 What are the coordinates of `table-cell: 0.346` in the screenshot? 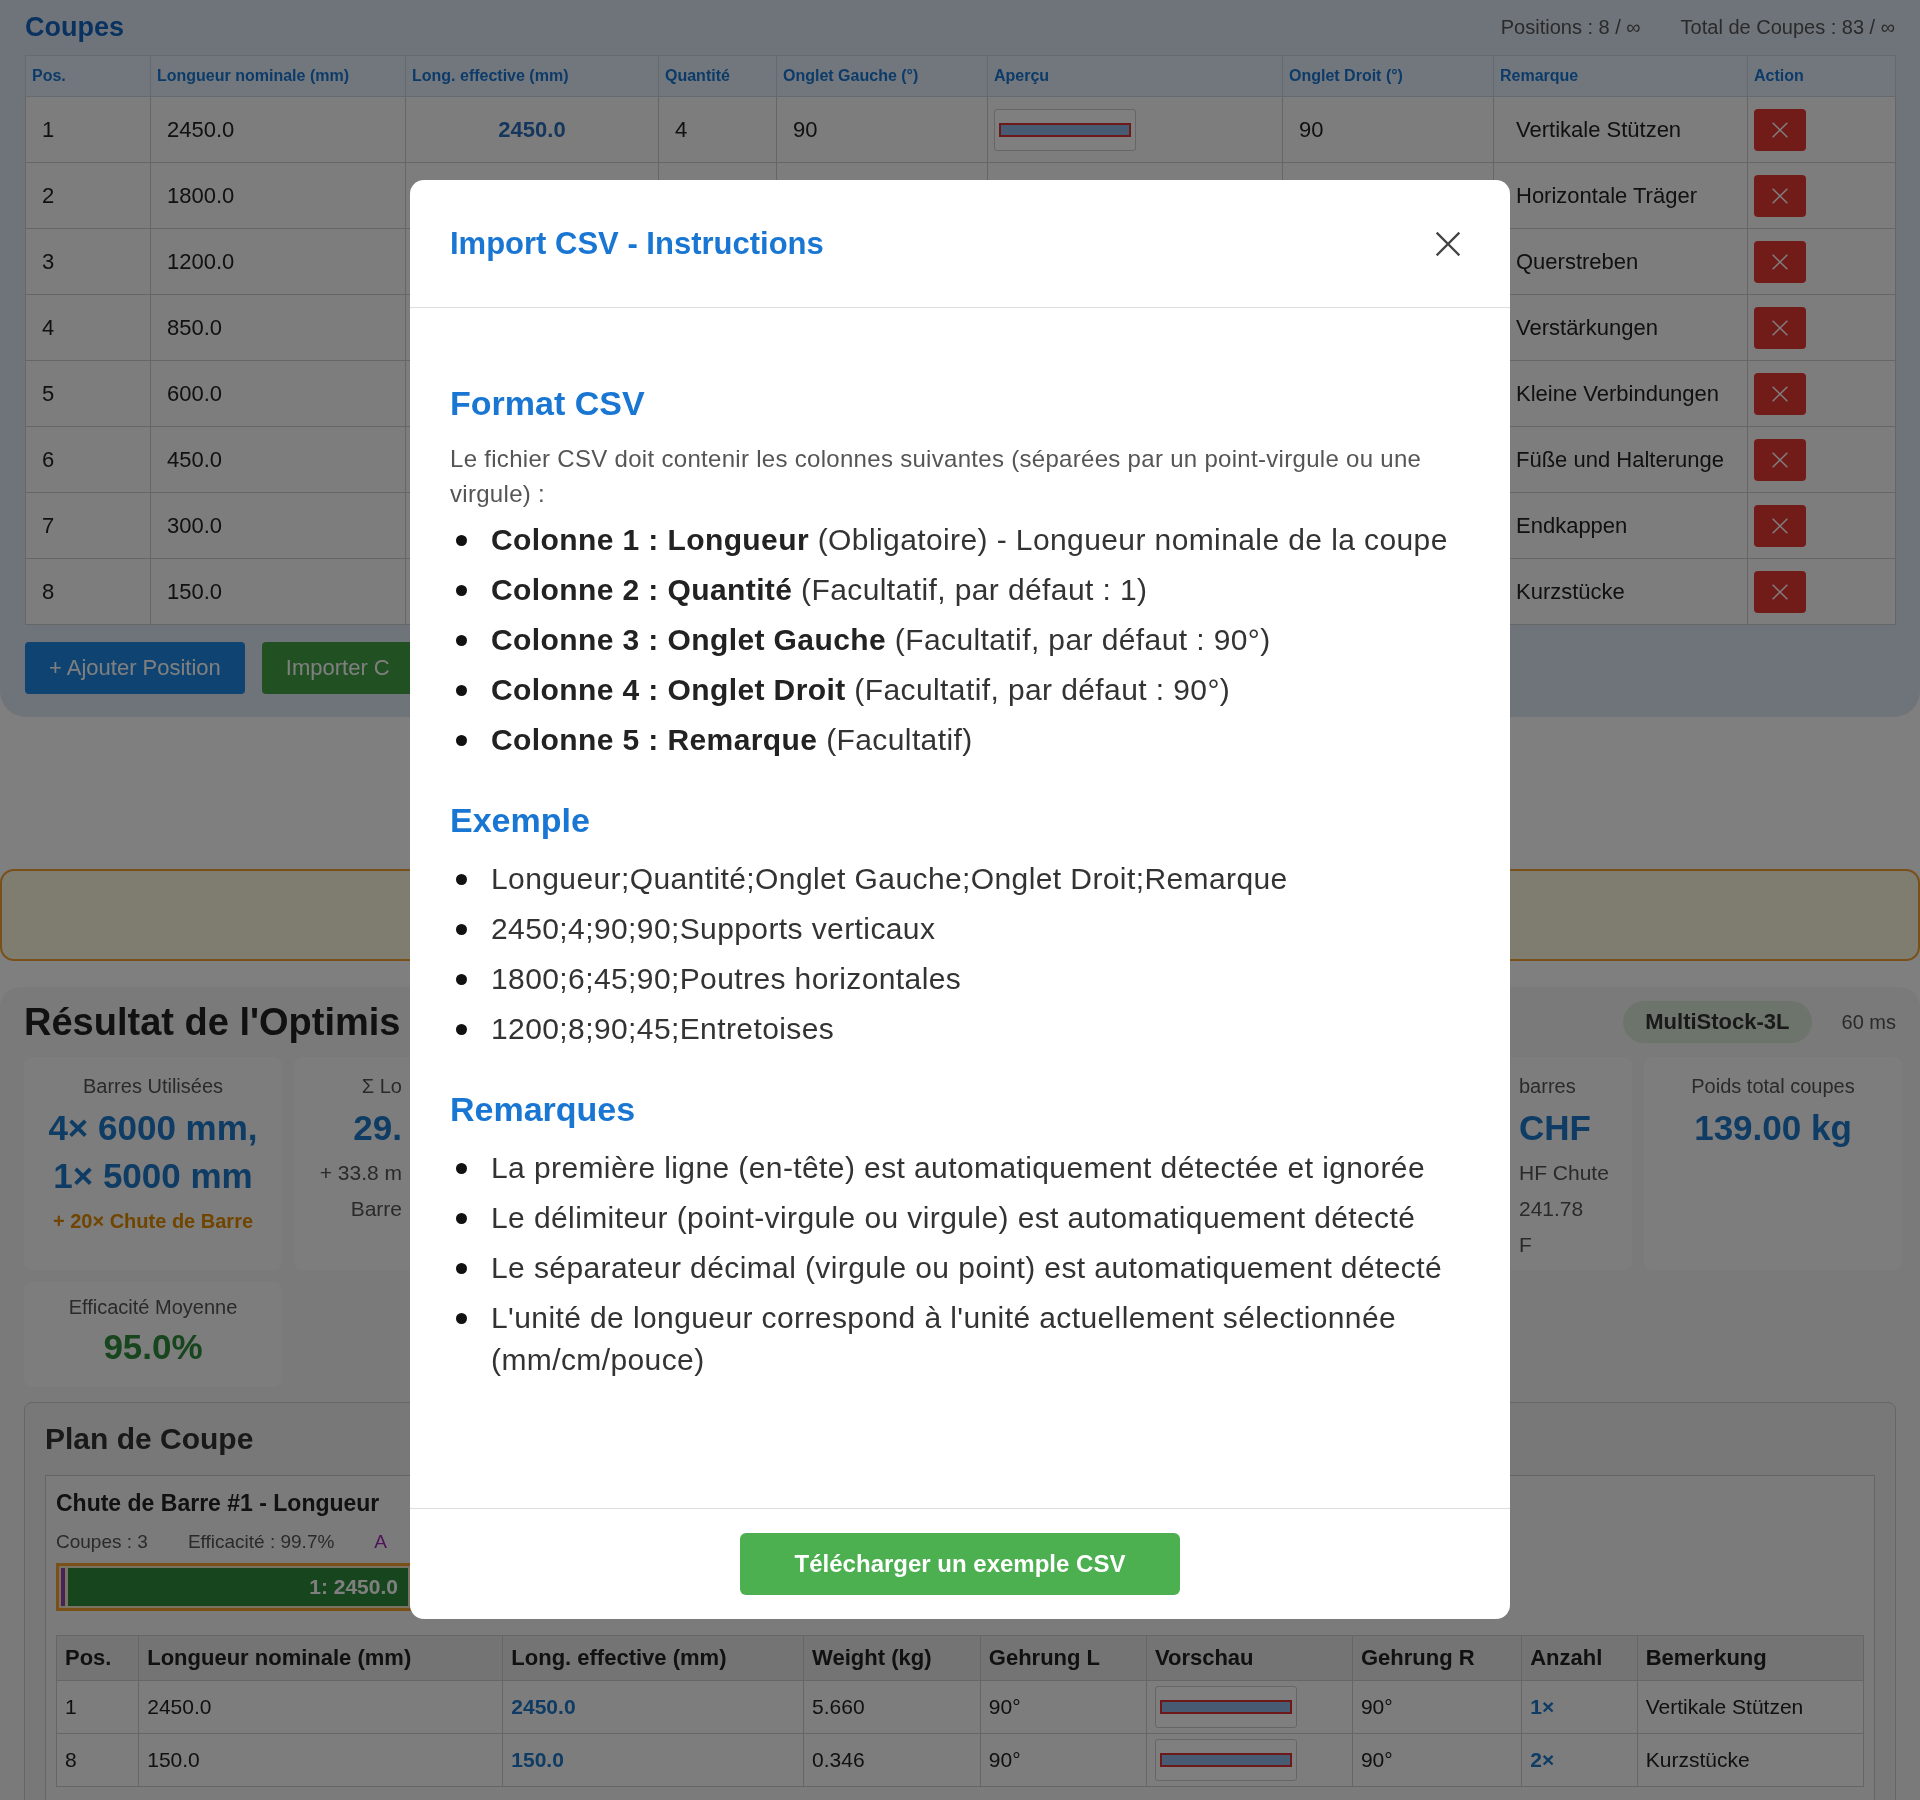 It's located at (892, 1760).